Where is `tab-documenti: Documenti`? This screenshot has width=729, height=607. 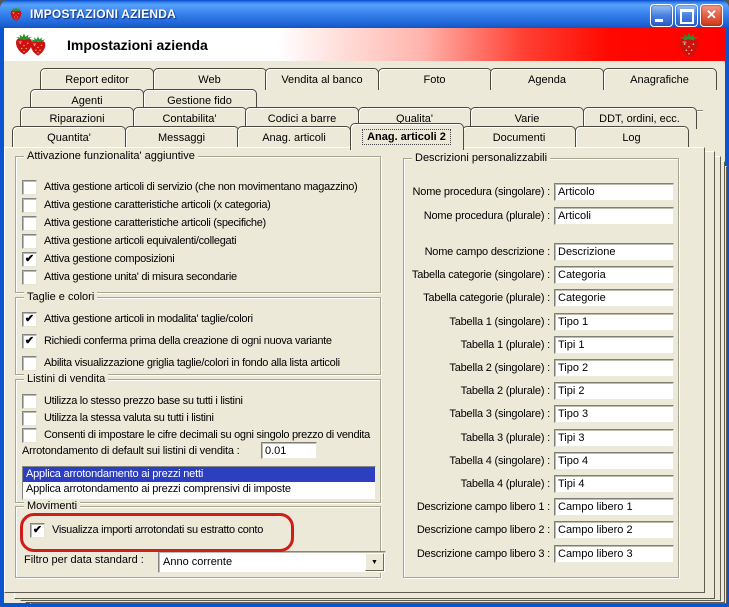
tab-documenti: Documenti is located at coordinates (519, 137).